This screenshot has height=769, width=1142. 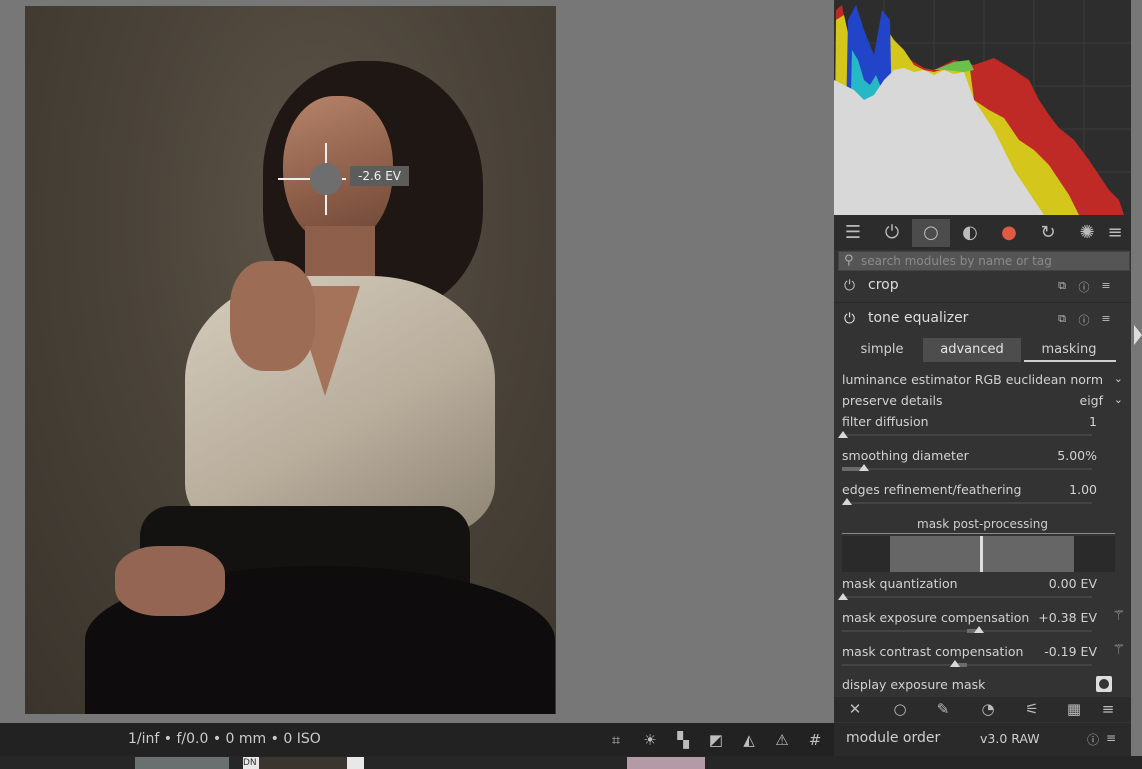 What do you see at coordinates (900, 583) in the screenshot?
I see `param-label: mask quantization` at bounding box center [900, 583].